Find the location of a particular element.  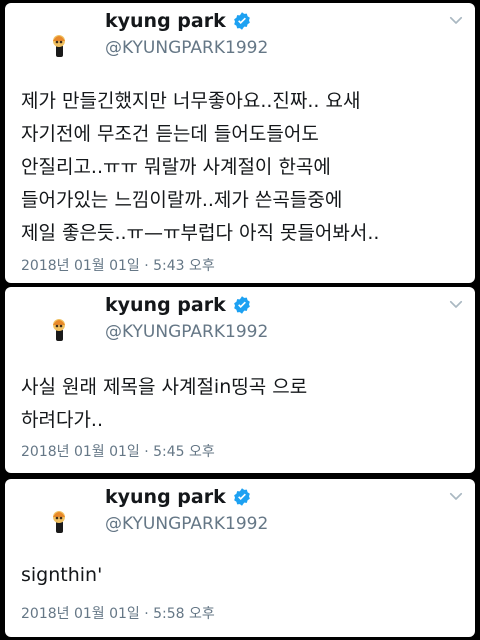

tweet-text: 사실 원래 제목을 사계절in띵곡 으로 하려다가.. is located at coordinates (164, 403).